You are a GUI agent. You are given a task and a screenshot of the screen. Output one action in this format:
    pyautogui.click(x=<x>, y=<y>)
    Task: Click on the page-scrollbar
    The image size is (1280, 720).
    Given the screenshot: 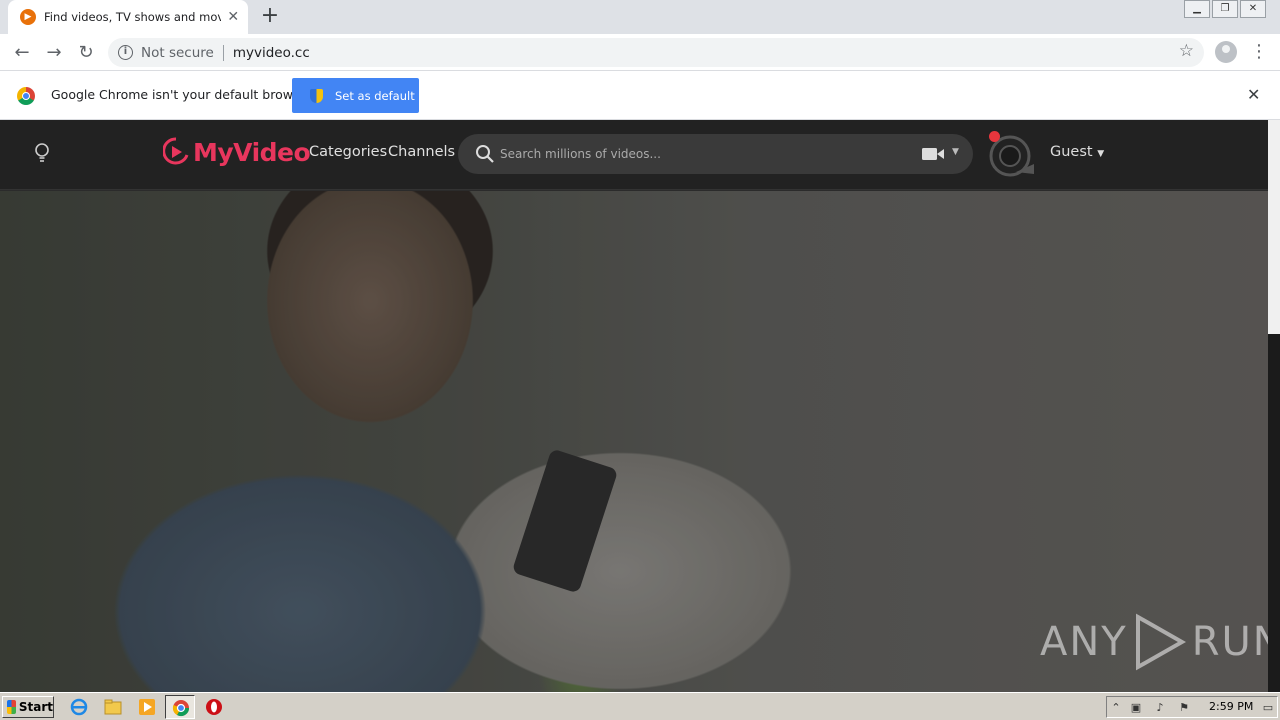 What is the action you would take?
    pyautogui.click(x=1274, y=406)
    